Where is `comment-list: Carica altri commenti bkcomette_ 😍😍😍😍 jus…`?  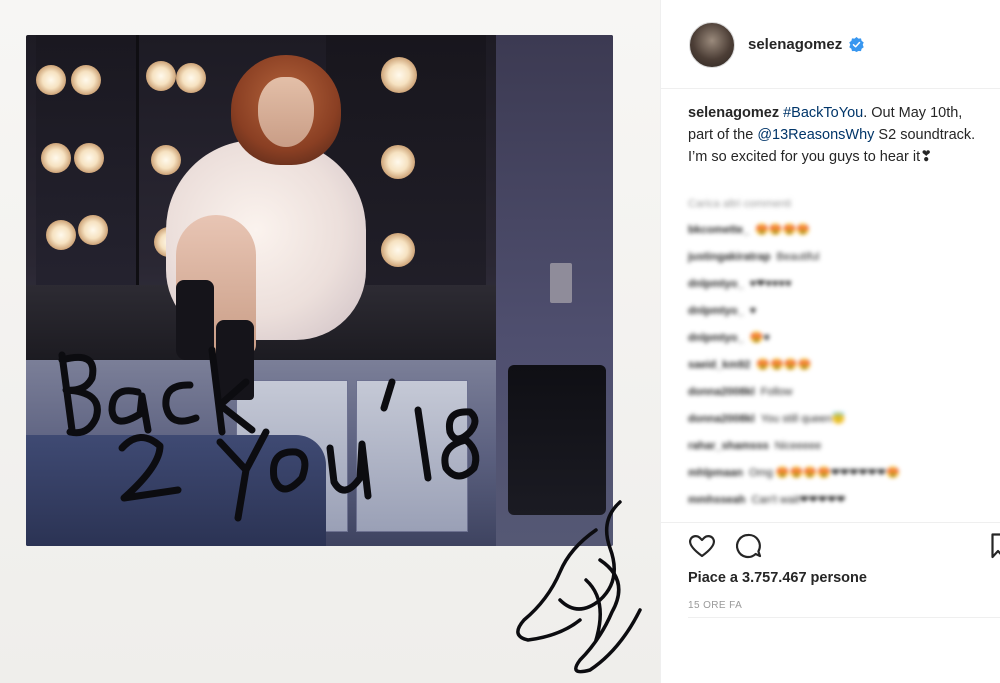
comment-list: Carica altri commenti bkcomette_ 😍😍😍😍 jus… is located at coordinates (838, 353).